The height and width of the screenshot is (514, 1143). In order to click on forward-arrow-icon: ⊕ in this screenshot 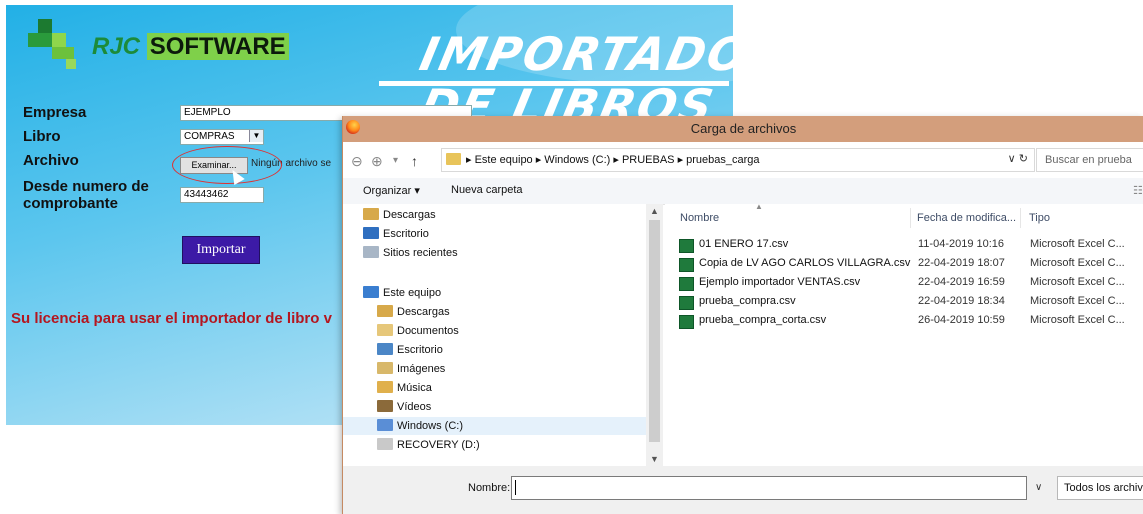, I will do `click(377, 161)`.